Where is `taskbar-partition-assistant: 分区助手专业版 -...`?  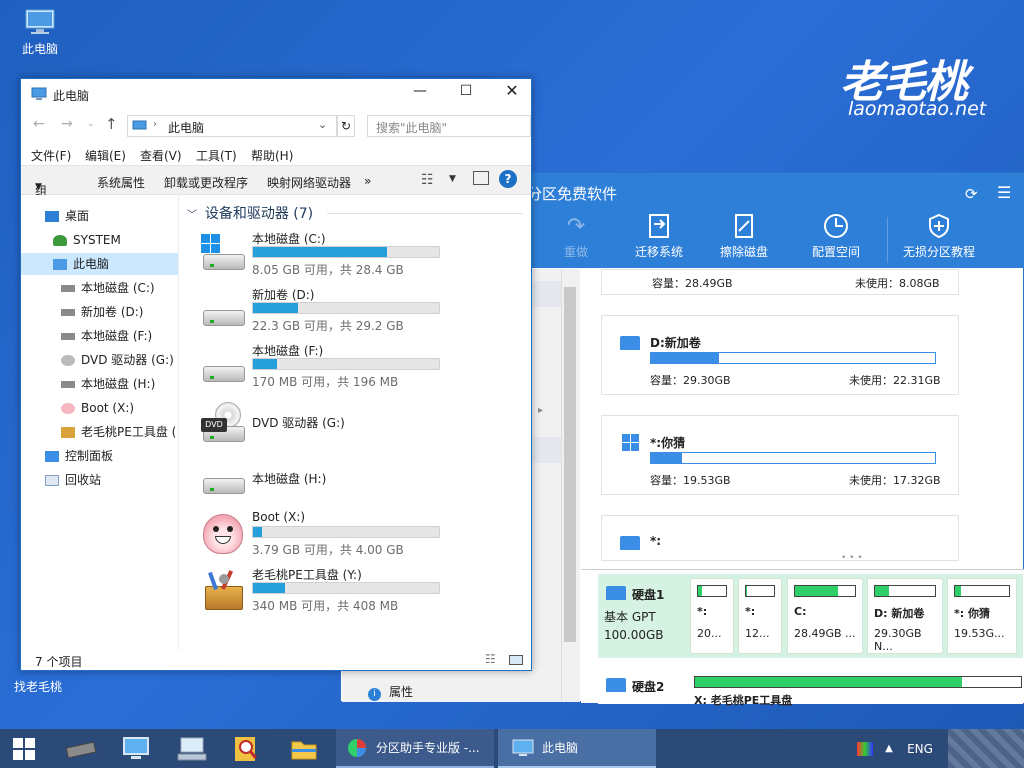 taskbar-partition-assistant: 分区助手专业版 -... is located at coordinates (415, 748).